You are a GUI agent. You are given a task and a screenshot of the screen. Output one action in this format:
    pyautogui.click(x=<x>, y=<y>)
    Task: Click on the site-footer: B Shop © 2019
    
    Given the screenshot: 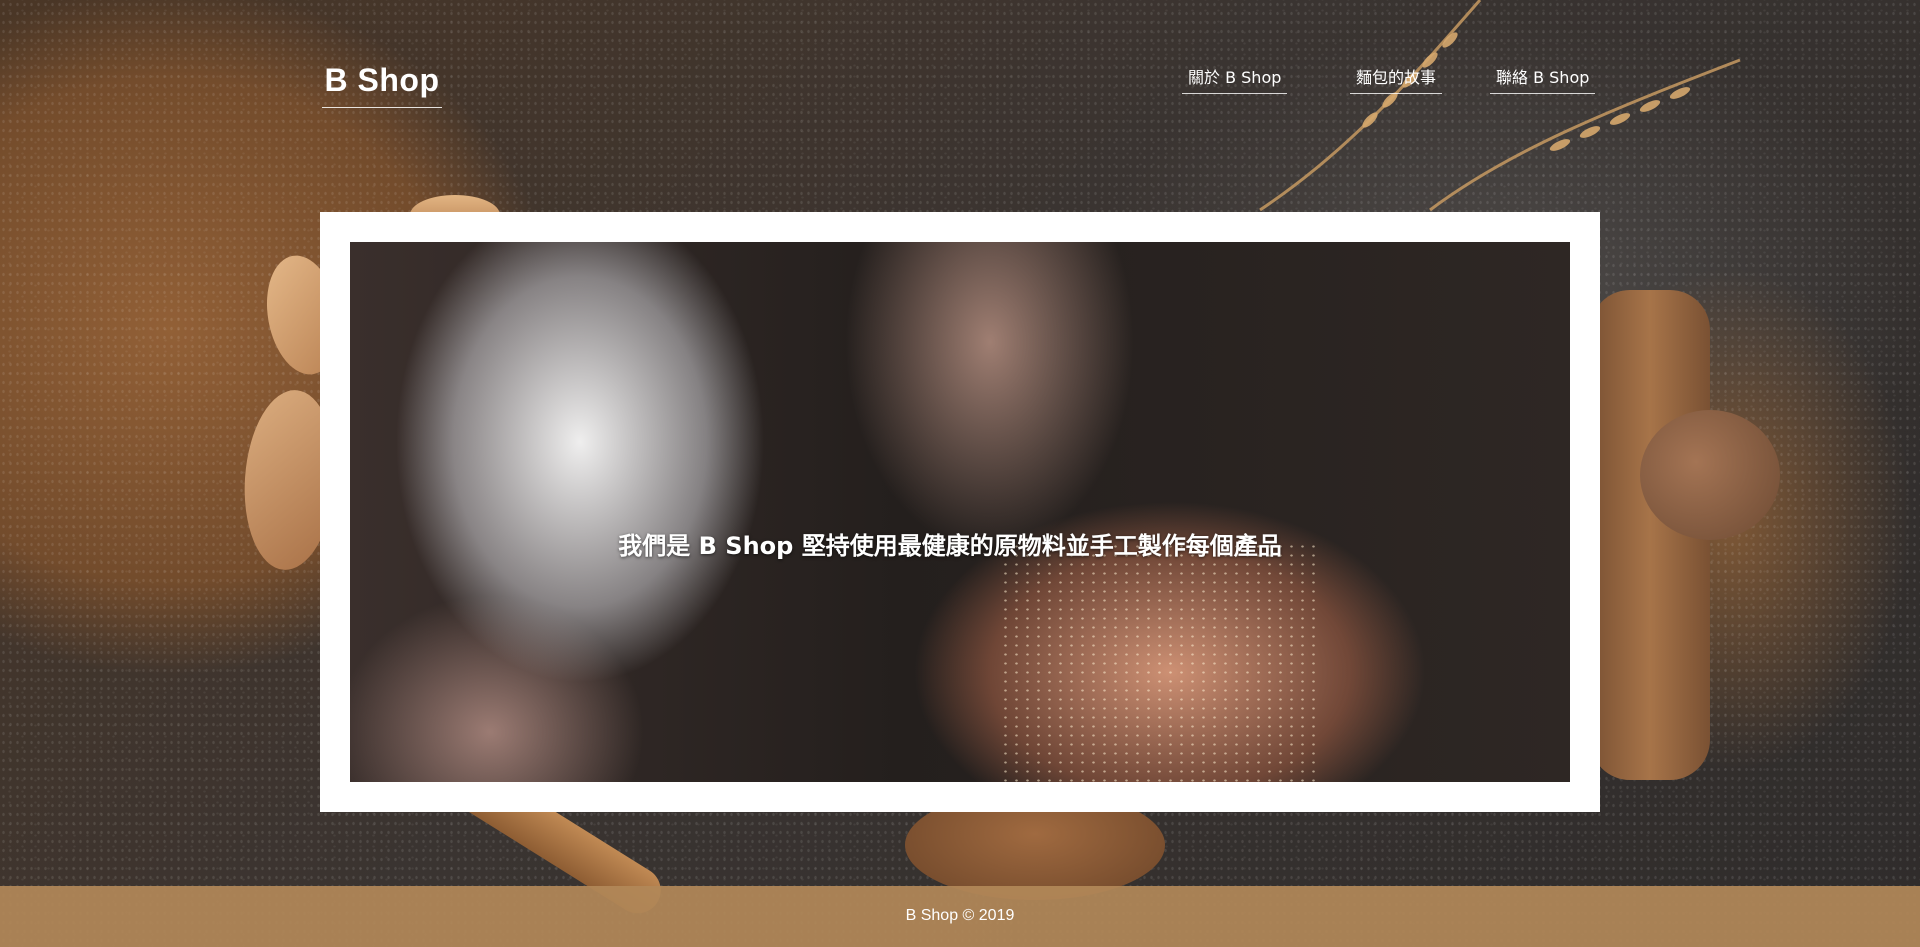 What is the action you would take?
    pyautogui.click(x=960, y=916)
    